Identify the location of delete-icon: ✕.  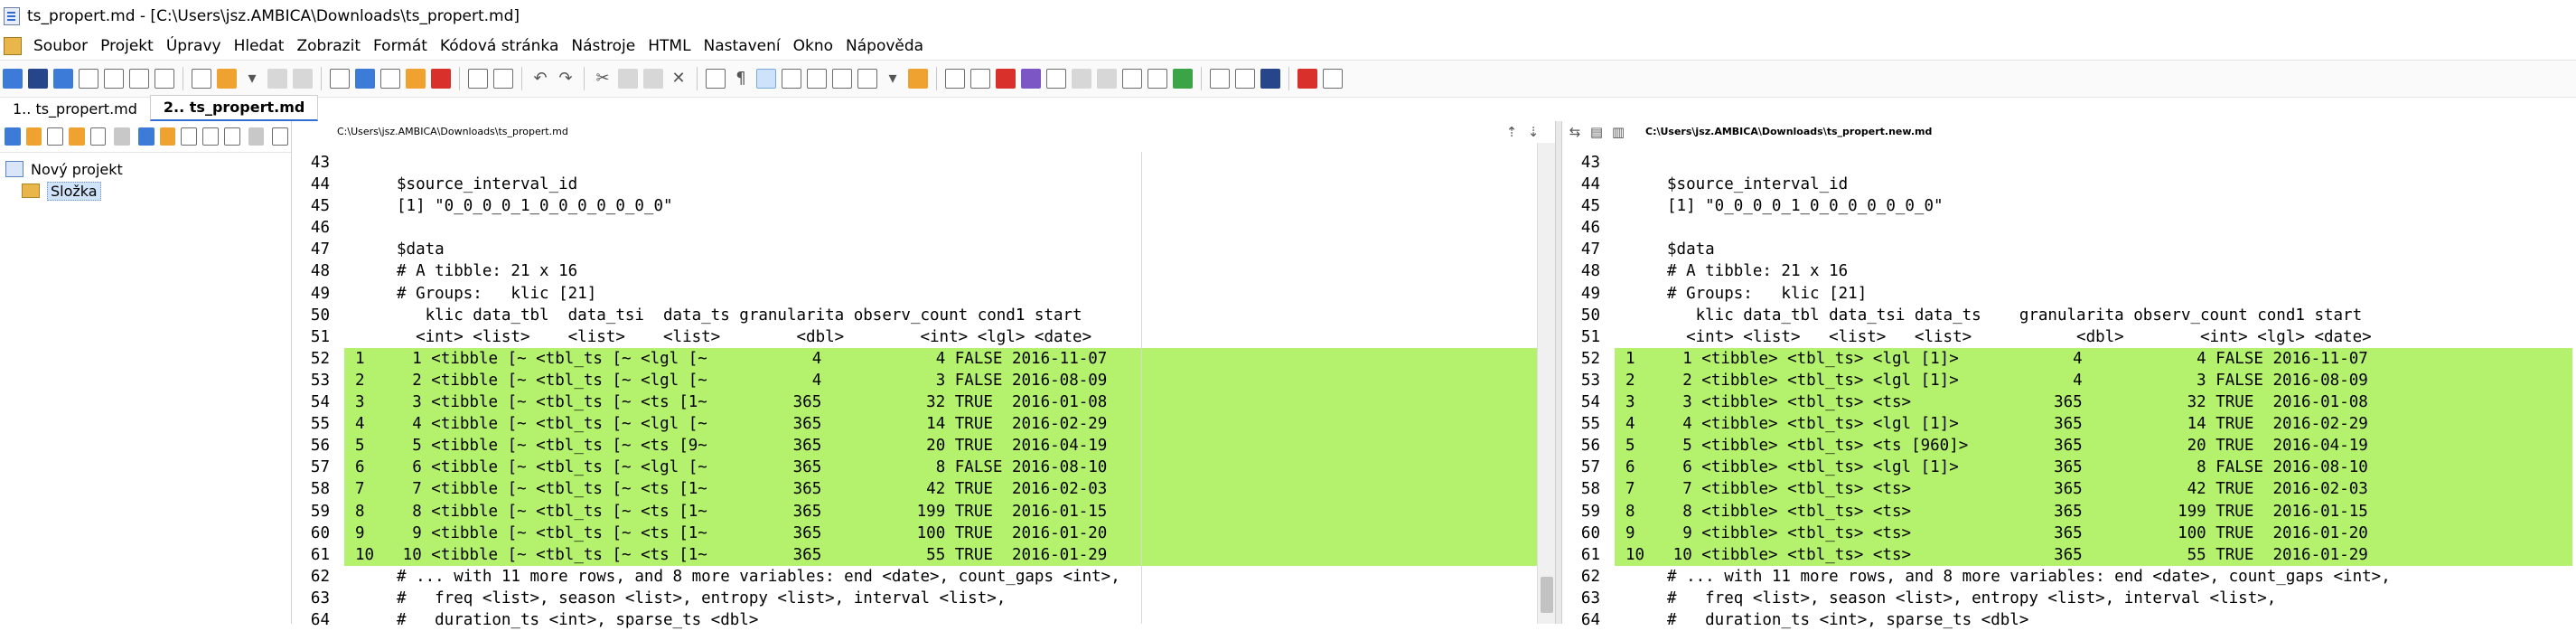
(678, 79).